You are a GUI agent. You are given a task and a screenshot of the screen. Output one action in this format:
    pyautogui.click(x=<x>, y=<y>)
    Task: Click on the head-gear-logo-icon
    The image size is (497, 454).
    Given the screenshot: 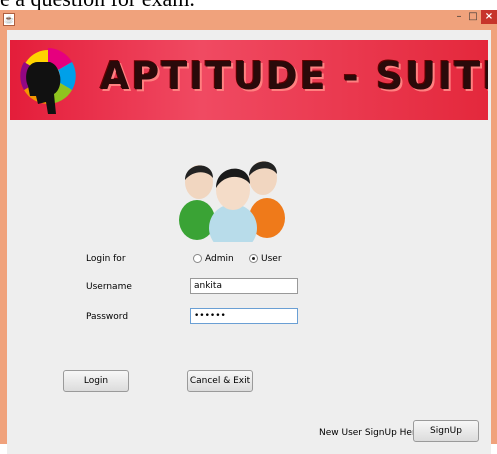 What is the action you would take?
    pyautogui.click(x=48, y=81)
    